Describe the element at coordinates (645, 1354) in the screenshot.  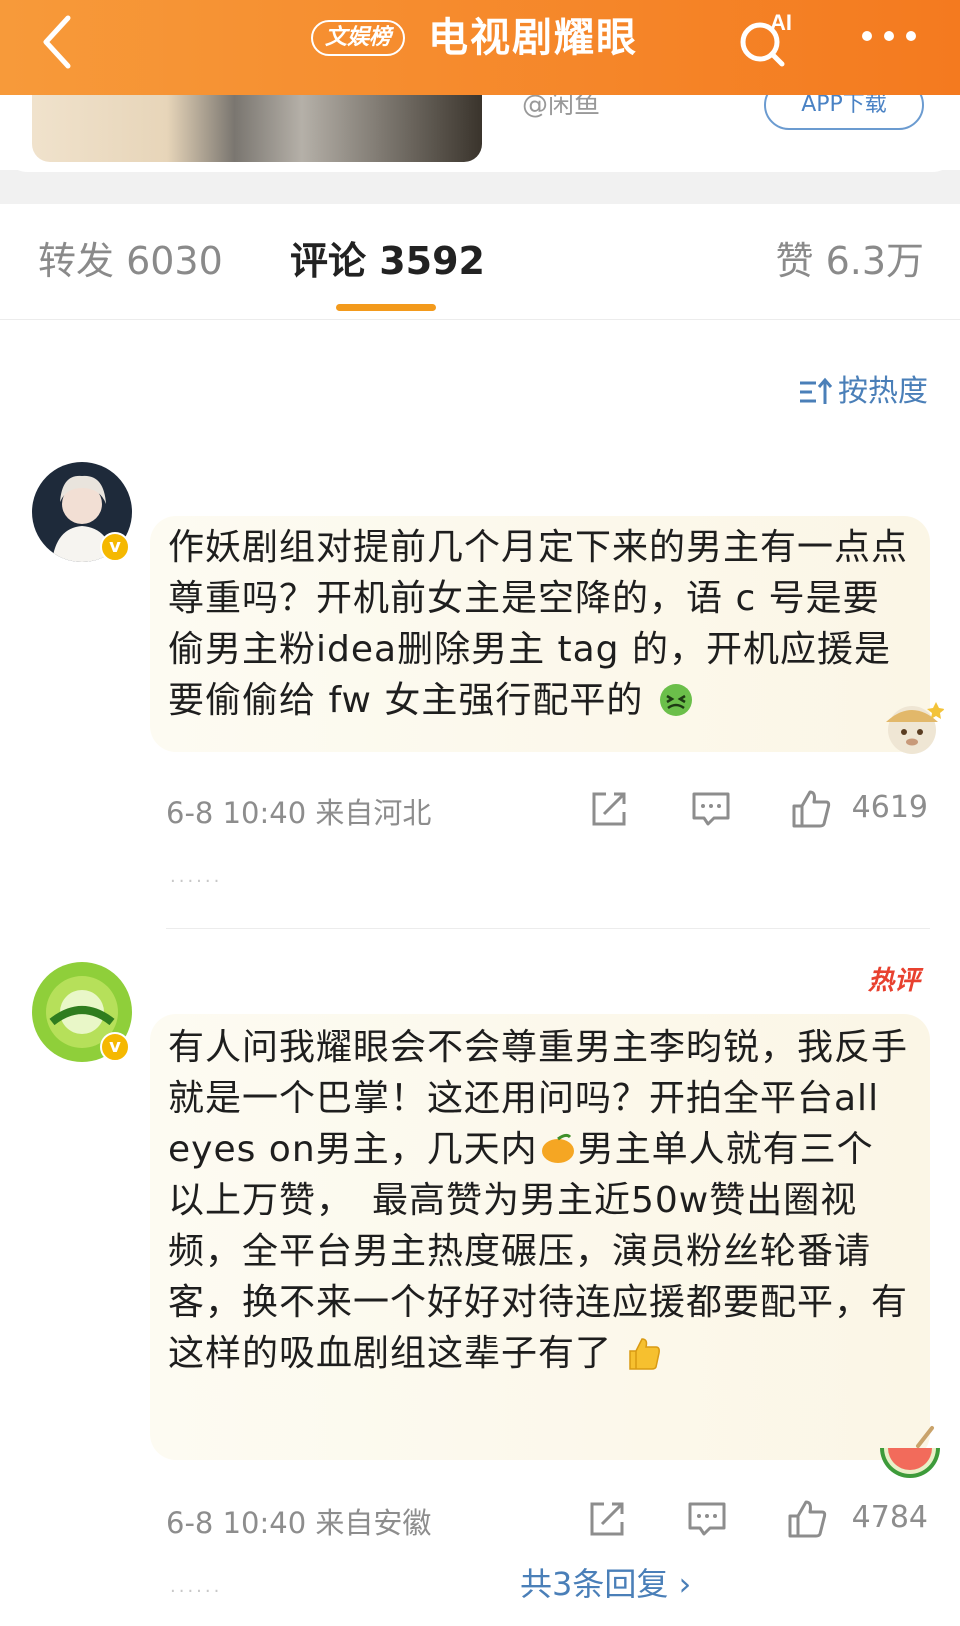
I see `thumbs-up-emoji-icon` at that location.